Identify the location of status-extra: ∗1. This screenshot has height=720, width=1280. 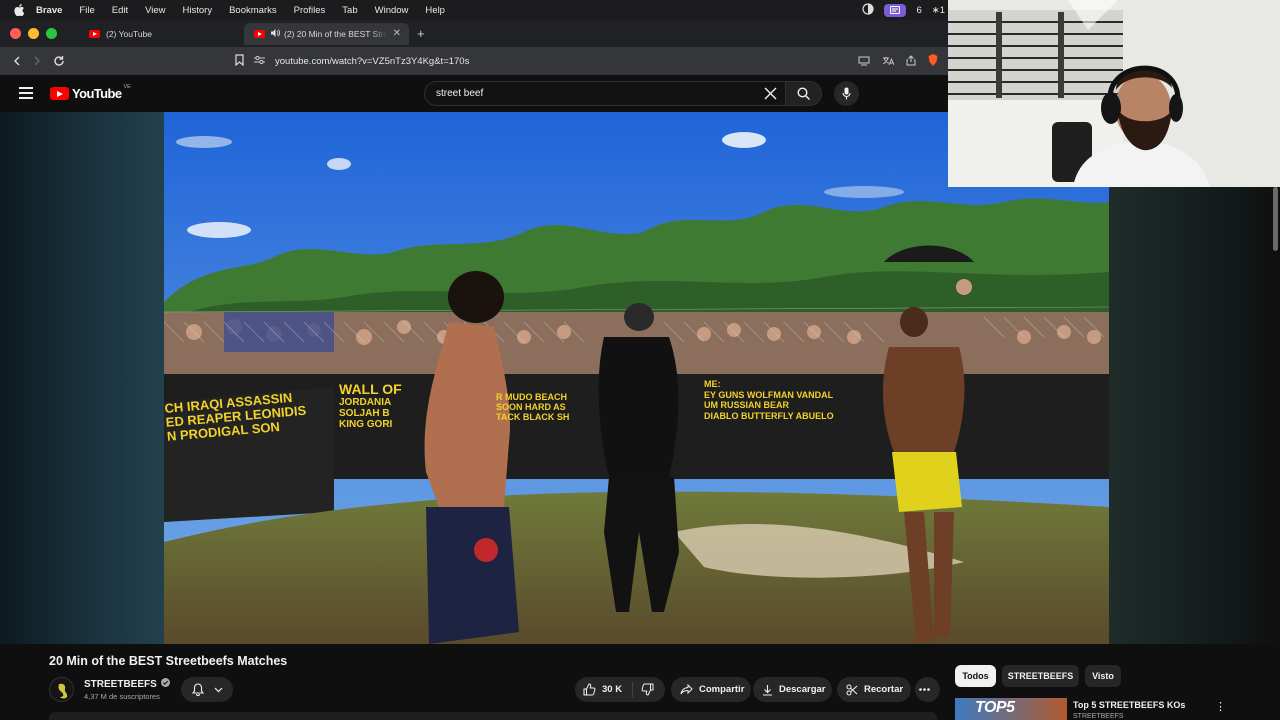
(938, 10).